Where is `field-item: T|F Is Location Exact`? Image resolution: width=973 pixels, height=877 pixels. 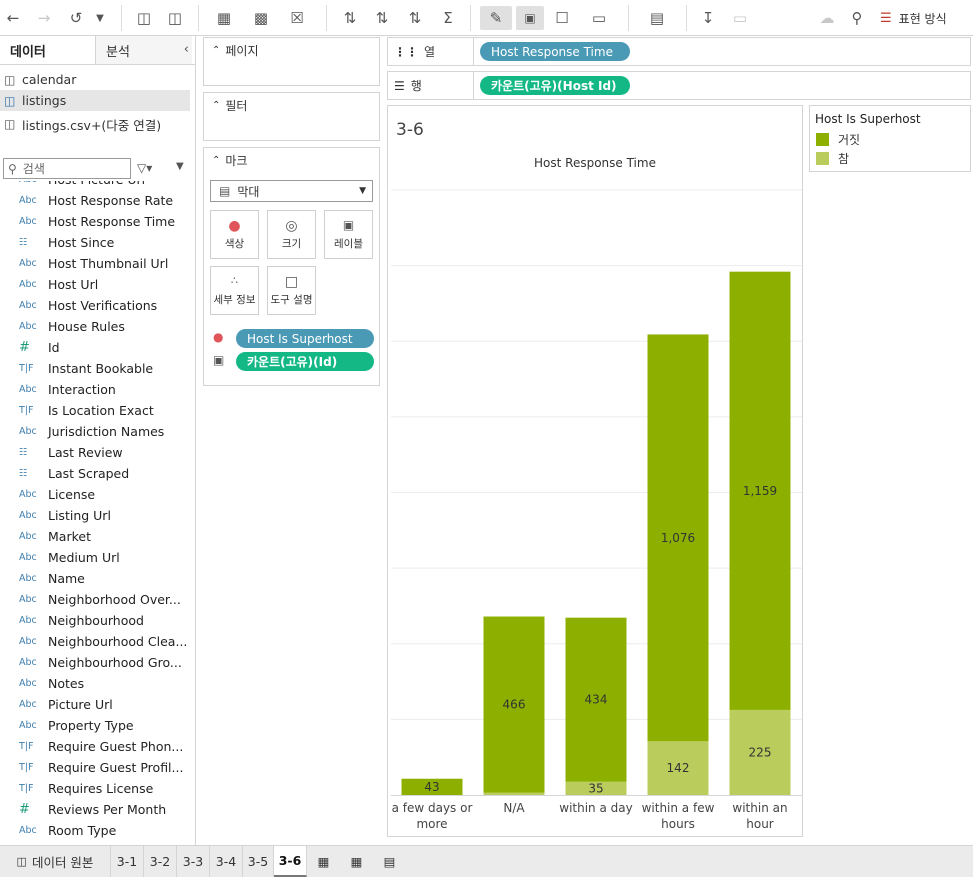
field-item: T|F Is Location Exact is located at coordinates (97, 410).